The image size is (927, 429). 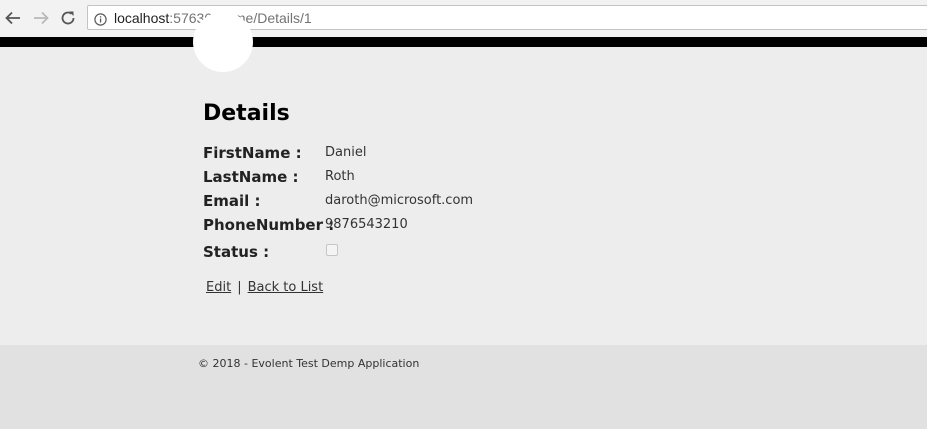 What do you see at coordinates (13, 18) in the screenshot?
I see `back-arrow-icon` at bounding box center [13, 18].